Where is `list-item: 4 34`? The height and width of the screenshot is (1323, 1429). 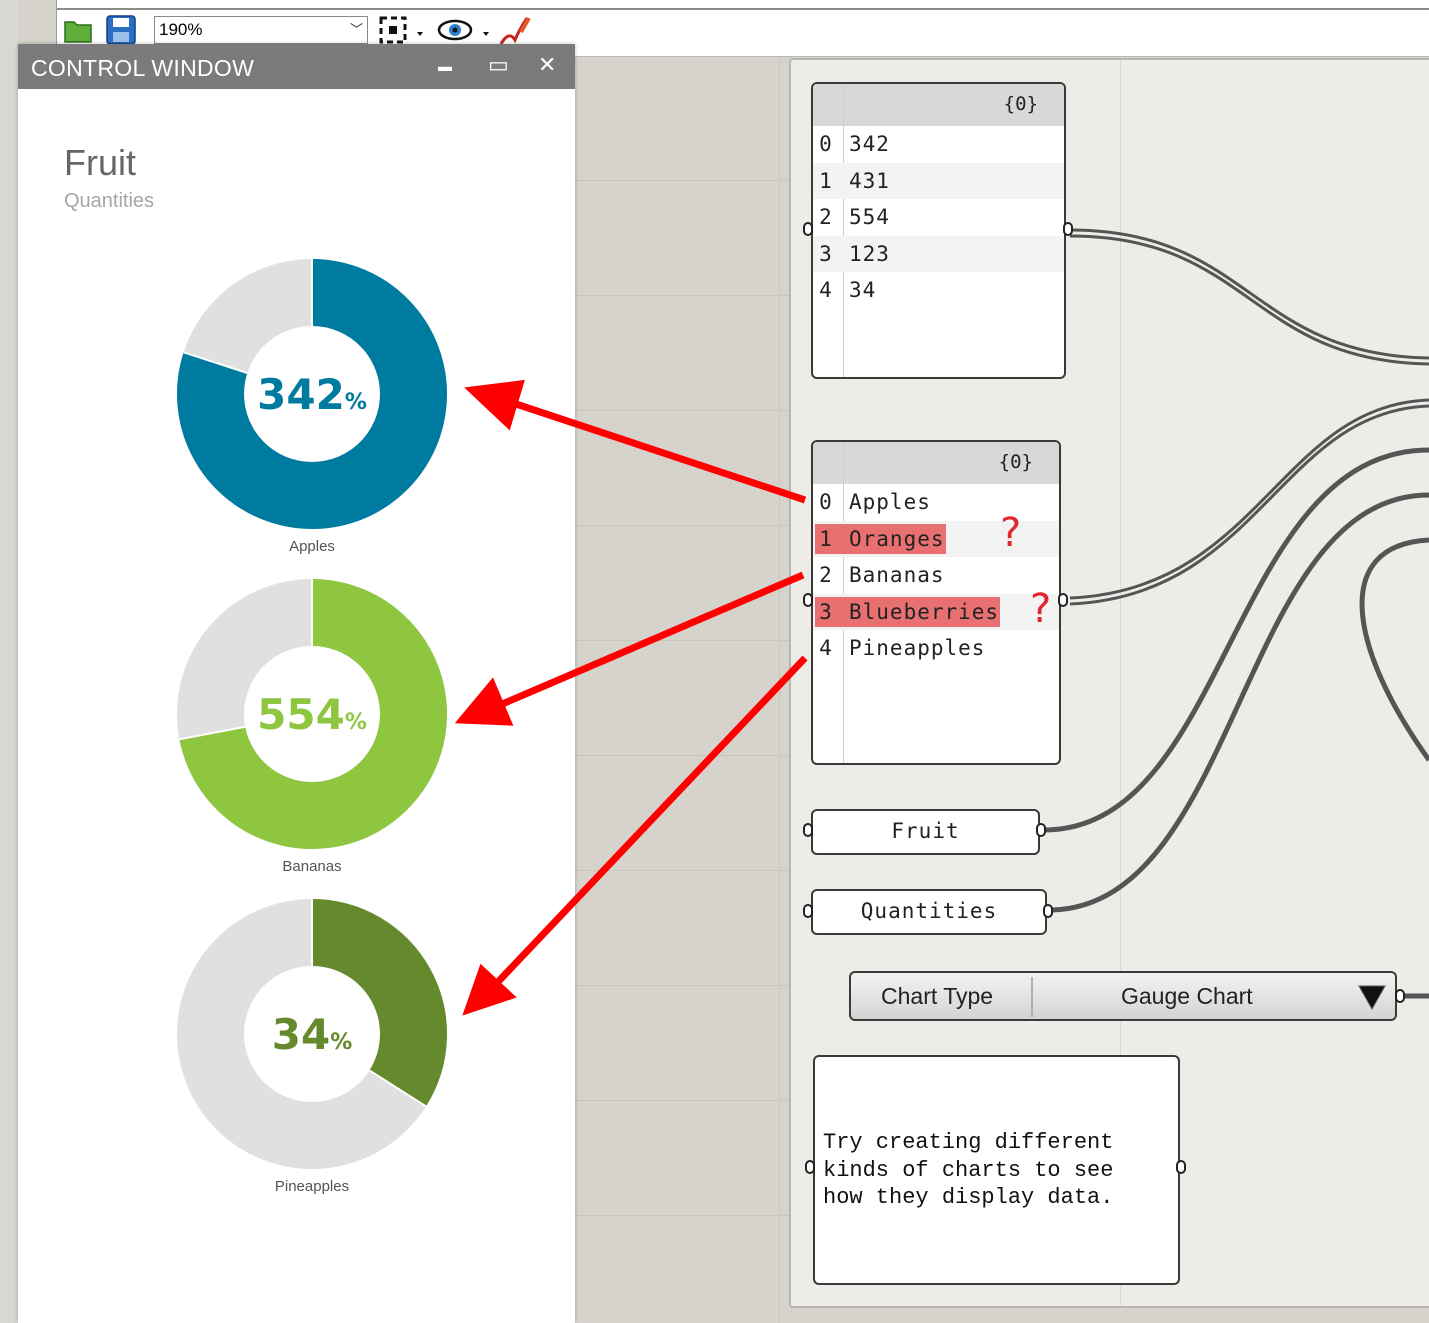
list-item: 4 34 is located at coordinates (938, 290).